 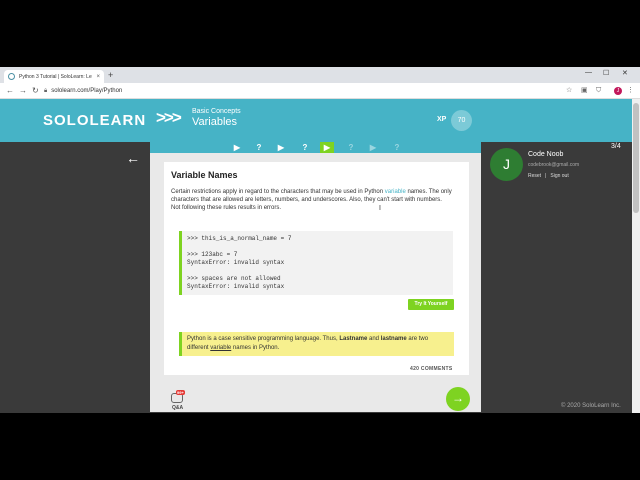 I want to click on next-button: →, so click(x=458, y=399).